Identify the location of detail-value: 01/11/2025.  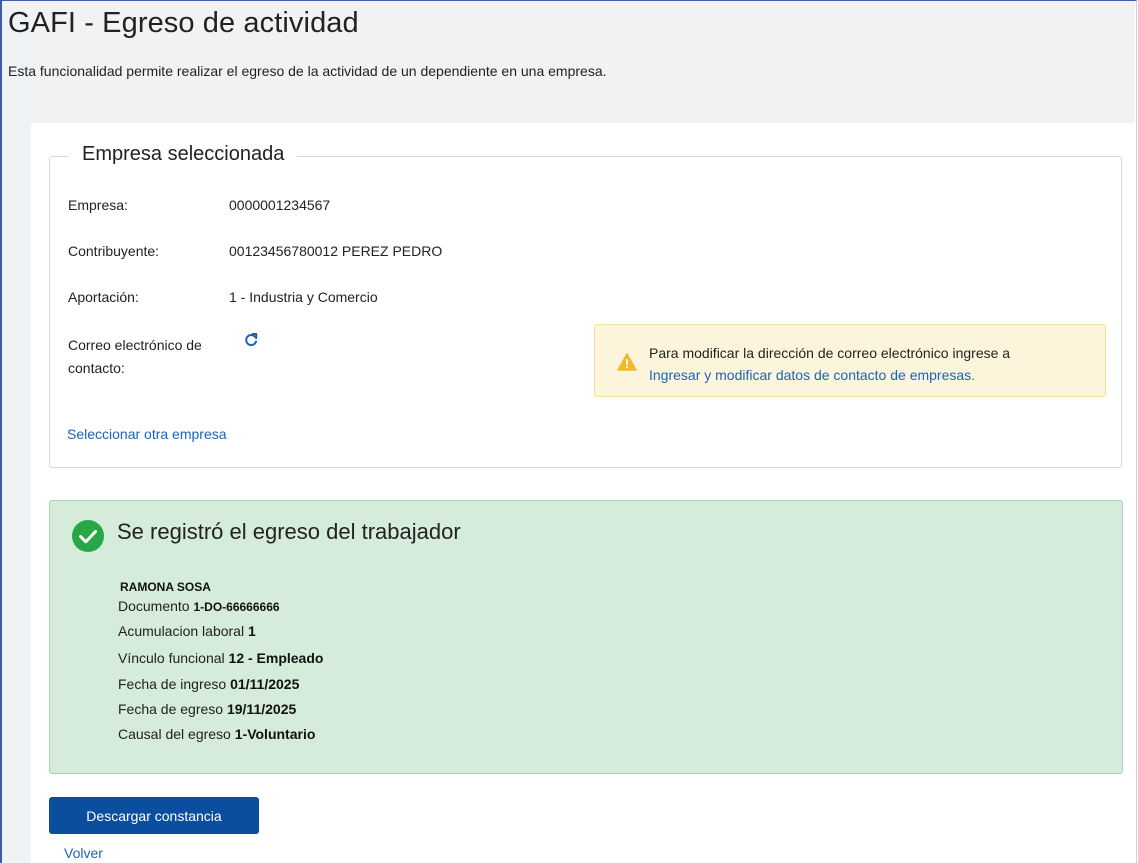
(265, 684).